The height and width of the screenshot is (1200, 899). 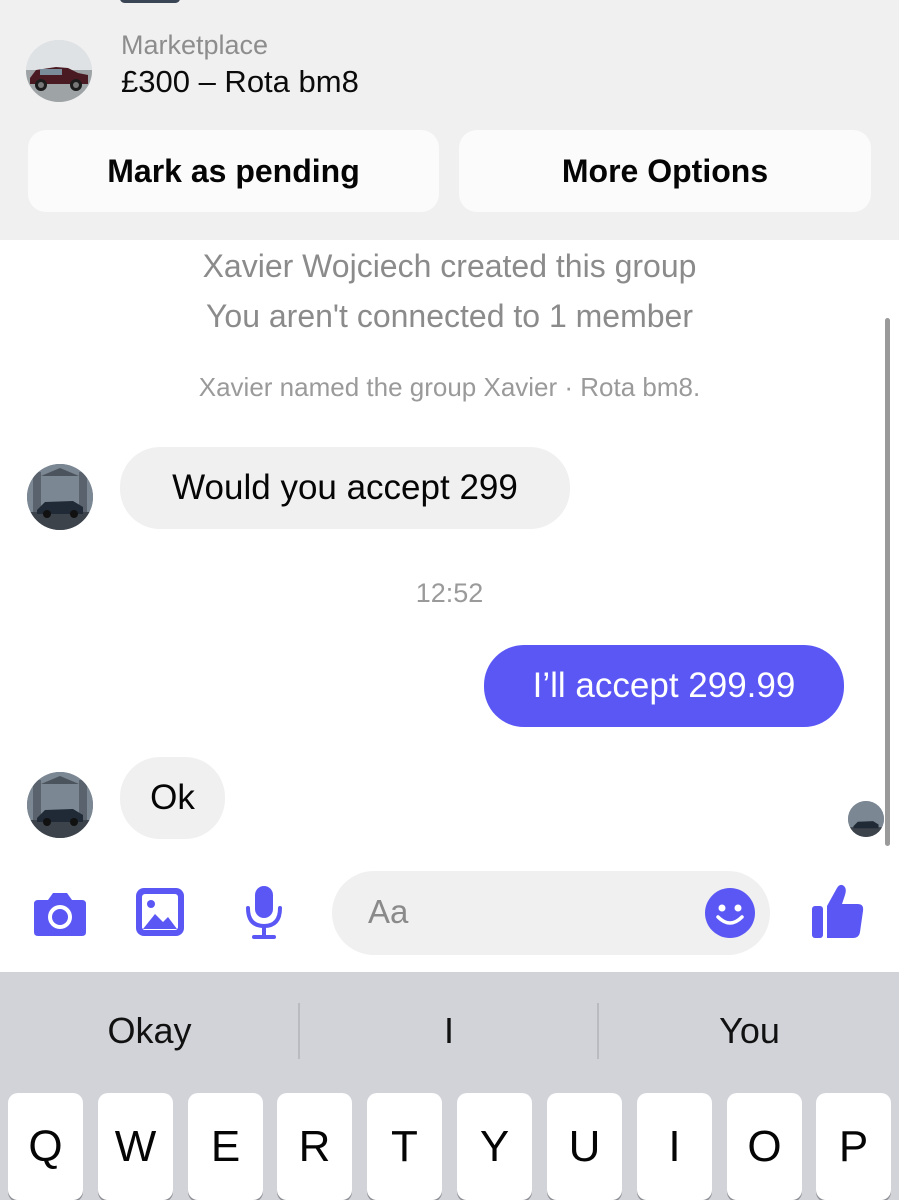 I want to click on incoming-message: Ok, so click(x=172, y=798).